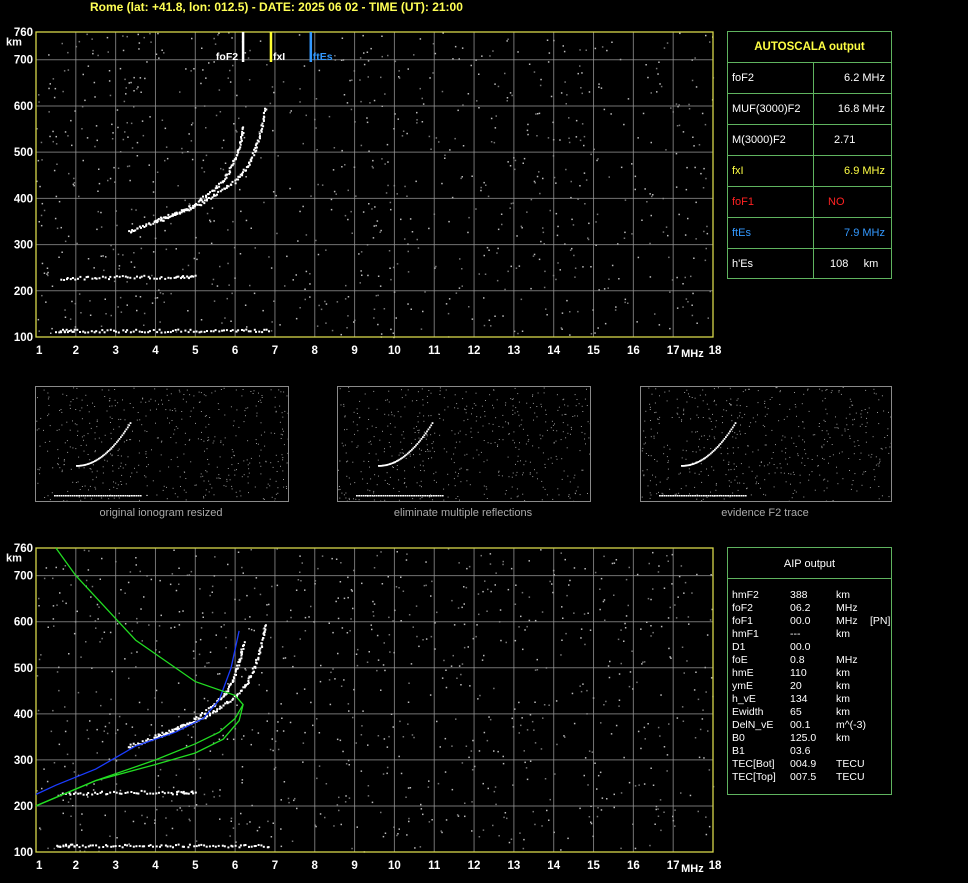 This screenshot has width=968, height=883. I want to click on x-tick-label: 6, so click(235, 351).